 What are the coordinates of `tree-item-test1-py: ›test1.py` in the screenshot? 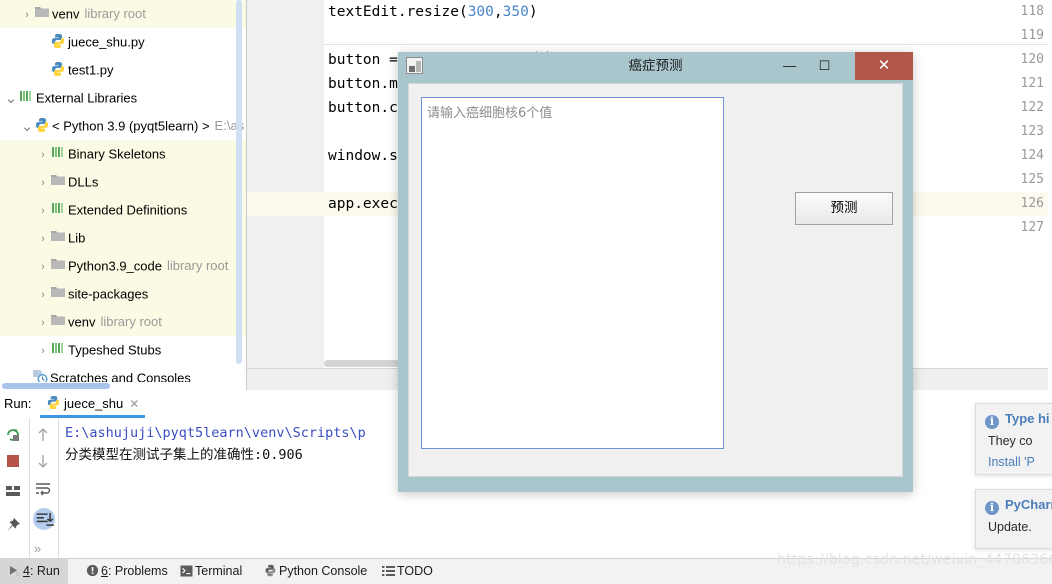 It's located at (123, 70).